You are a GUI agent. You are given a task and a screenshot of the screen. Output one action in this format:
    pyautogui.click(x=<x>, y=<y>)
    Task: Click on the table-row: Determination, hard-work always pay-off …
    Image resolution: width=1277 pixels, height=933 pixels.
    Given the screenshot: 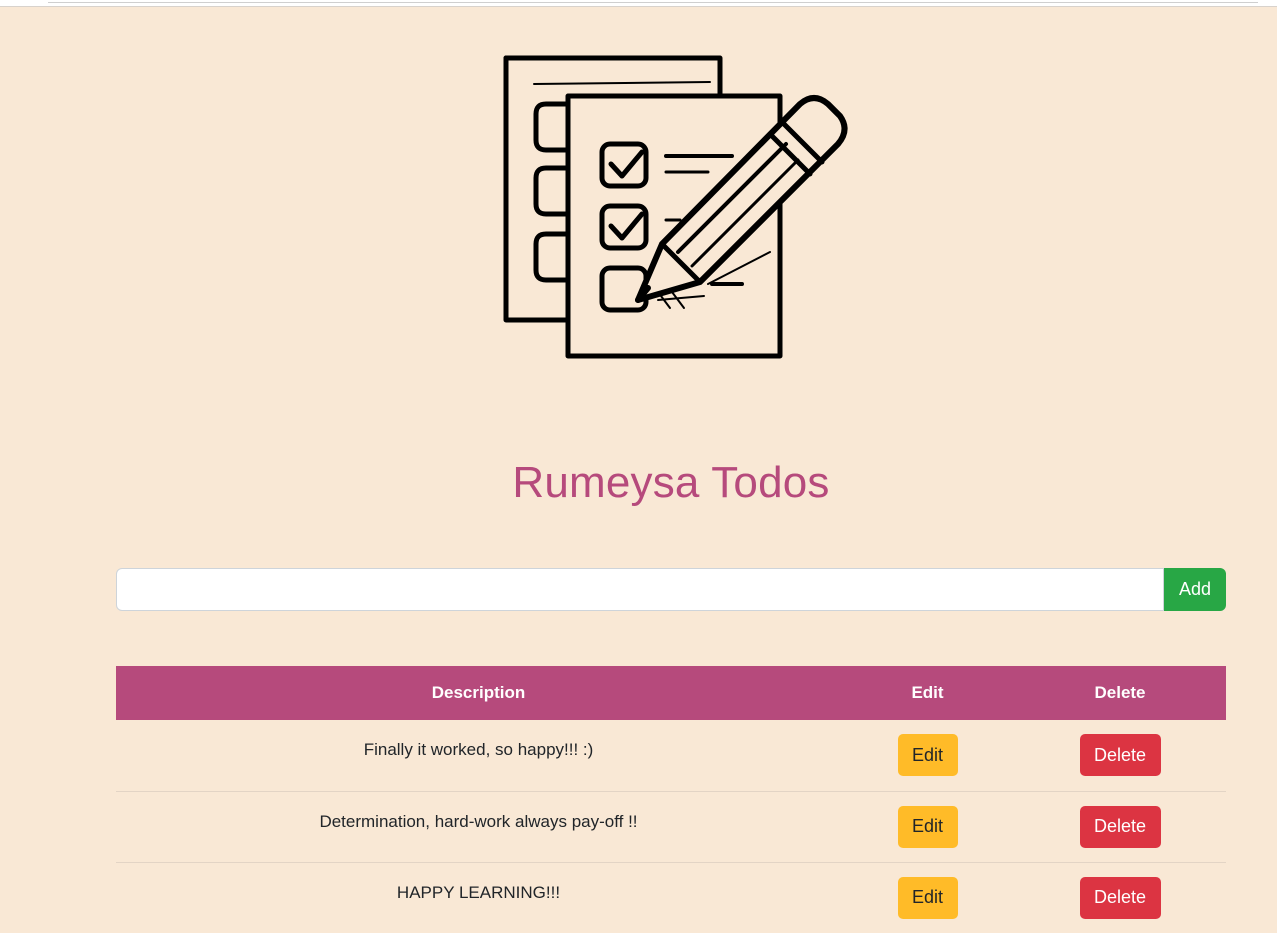 What is the action you would take?
    pyautogui.click(x=671, y=826)
    